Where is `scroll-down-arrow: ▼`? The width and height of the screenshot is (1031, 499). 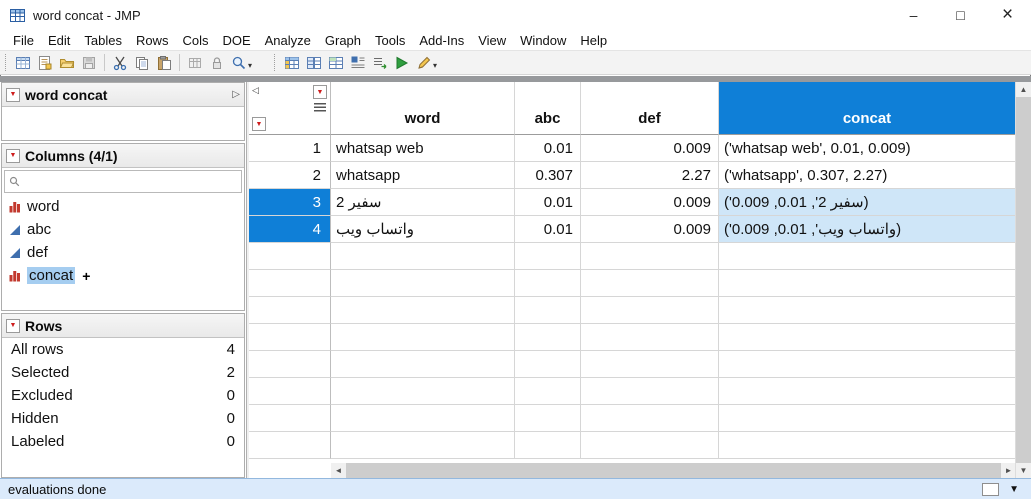 scroll-down-arrow: ▼ is located at coordinates (1023, 470).